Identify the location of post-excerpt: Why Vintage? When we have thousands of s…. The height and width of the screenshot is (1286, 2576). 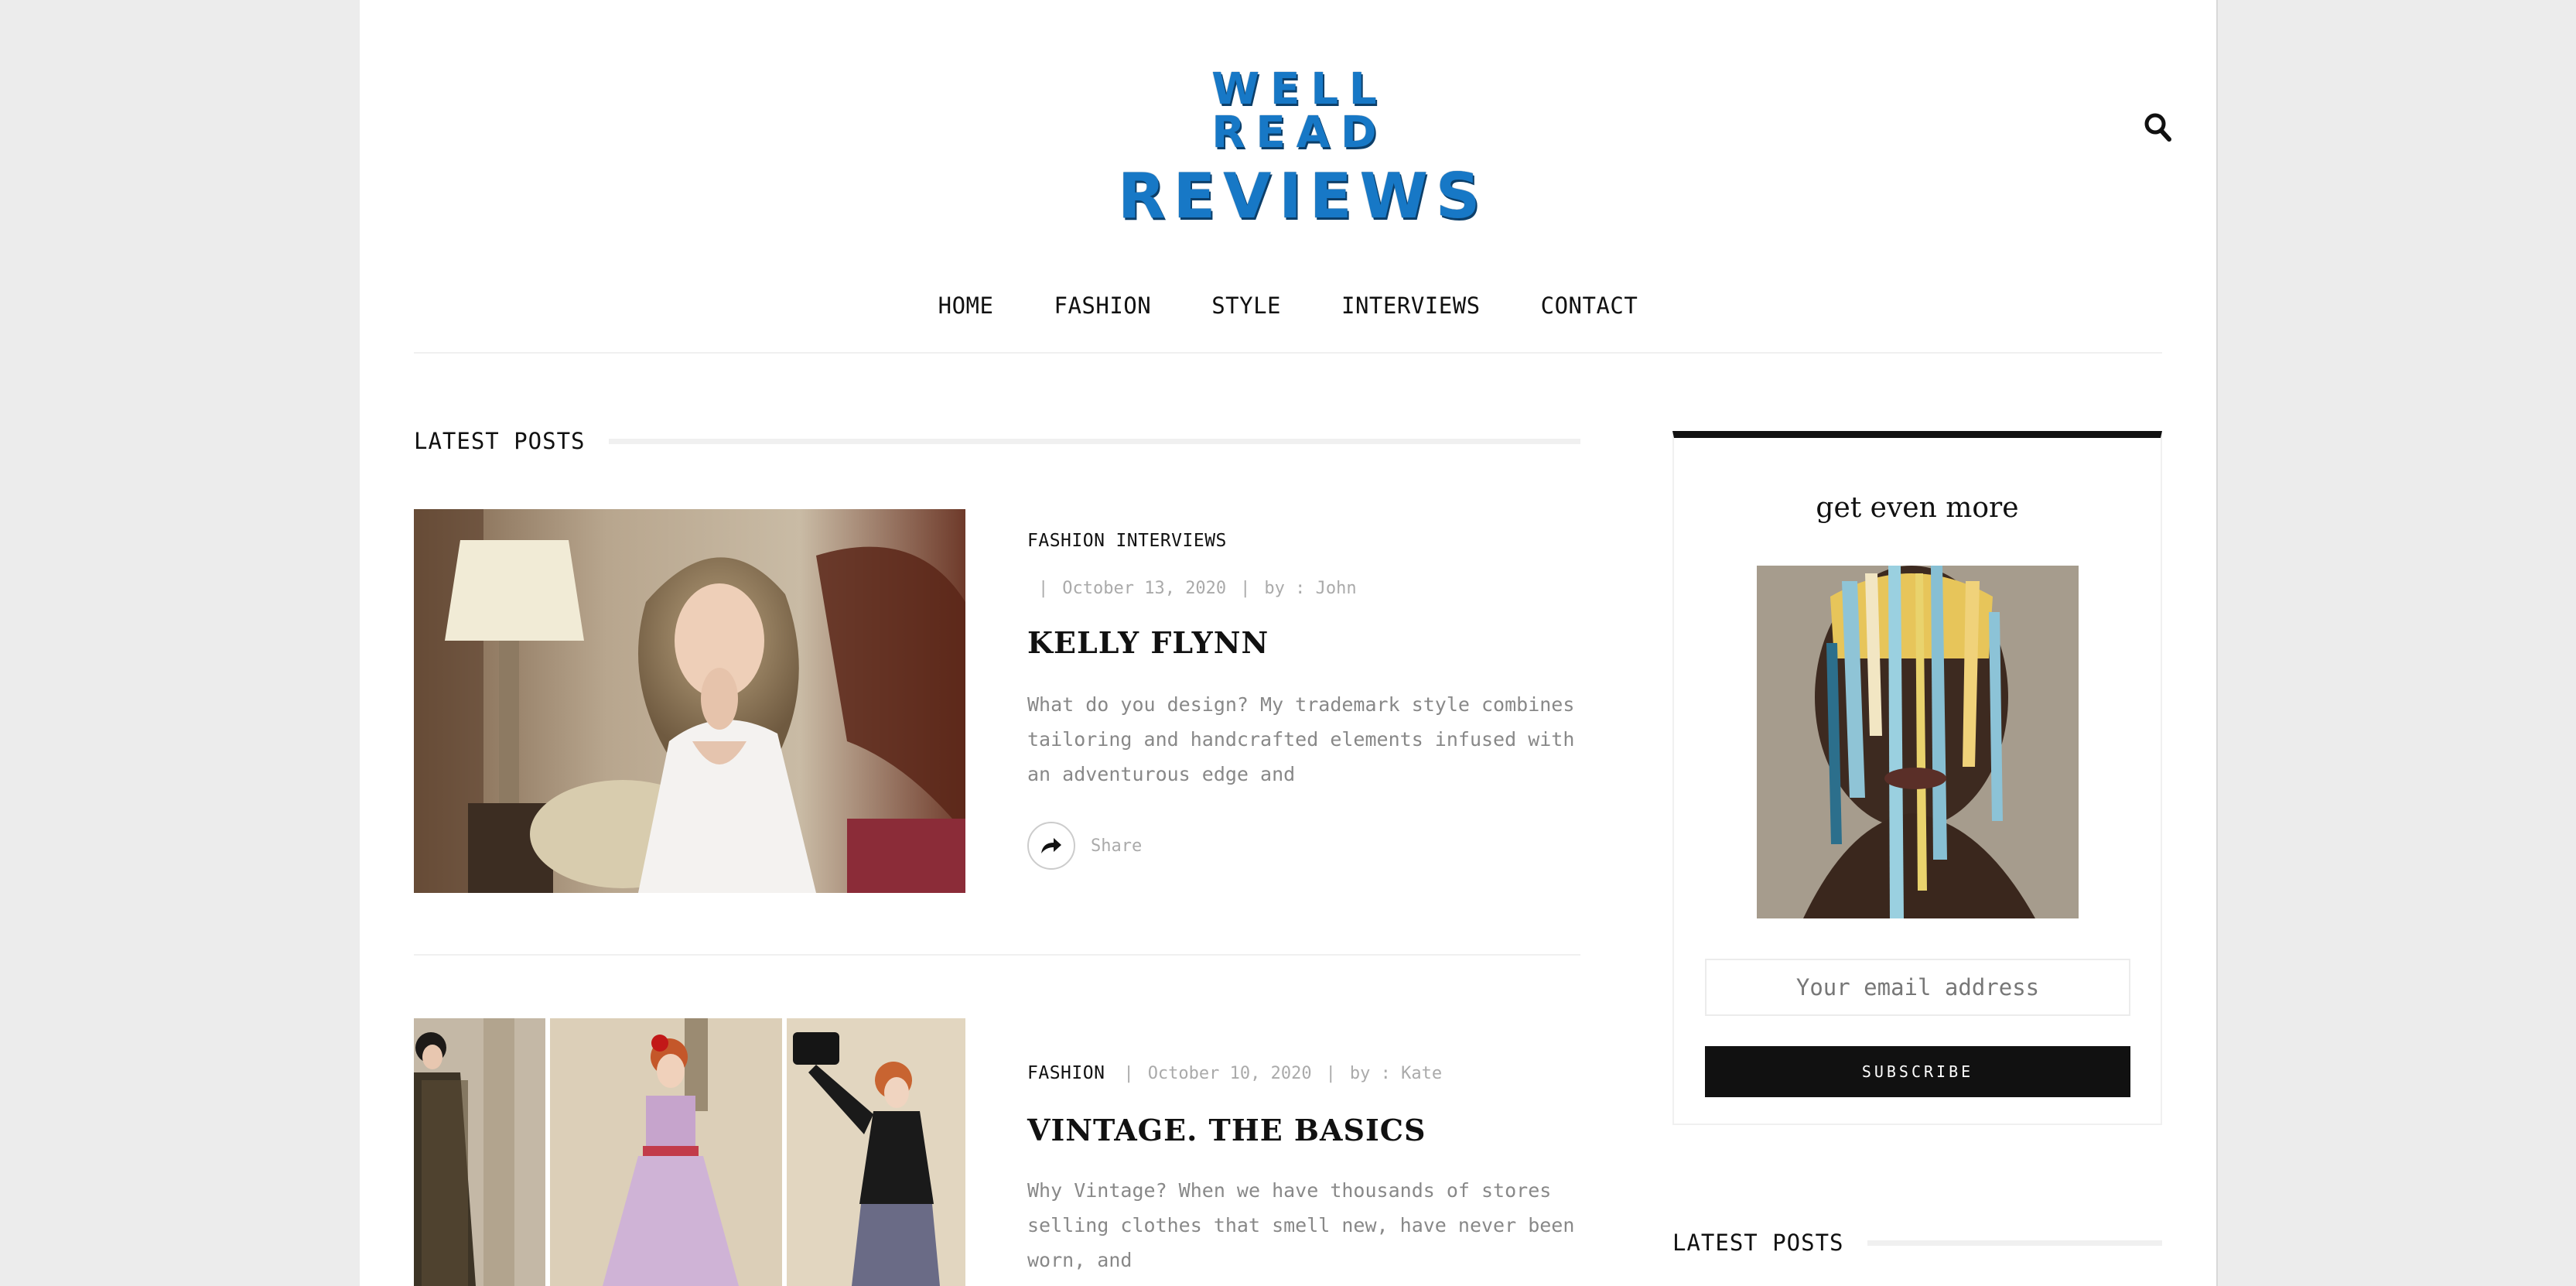
(1301, 1225).